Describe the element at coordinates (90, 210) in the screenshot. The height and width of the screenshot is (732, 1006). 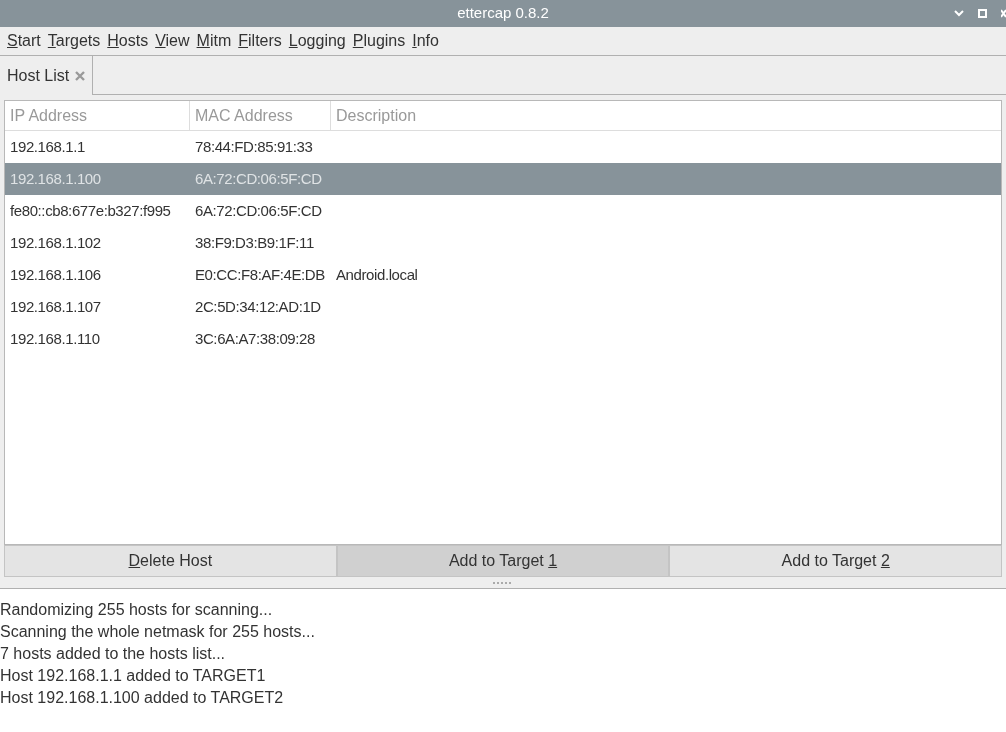
I see `table-cell: fe80::cb8:677e:b327:f995` at that location.